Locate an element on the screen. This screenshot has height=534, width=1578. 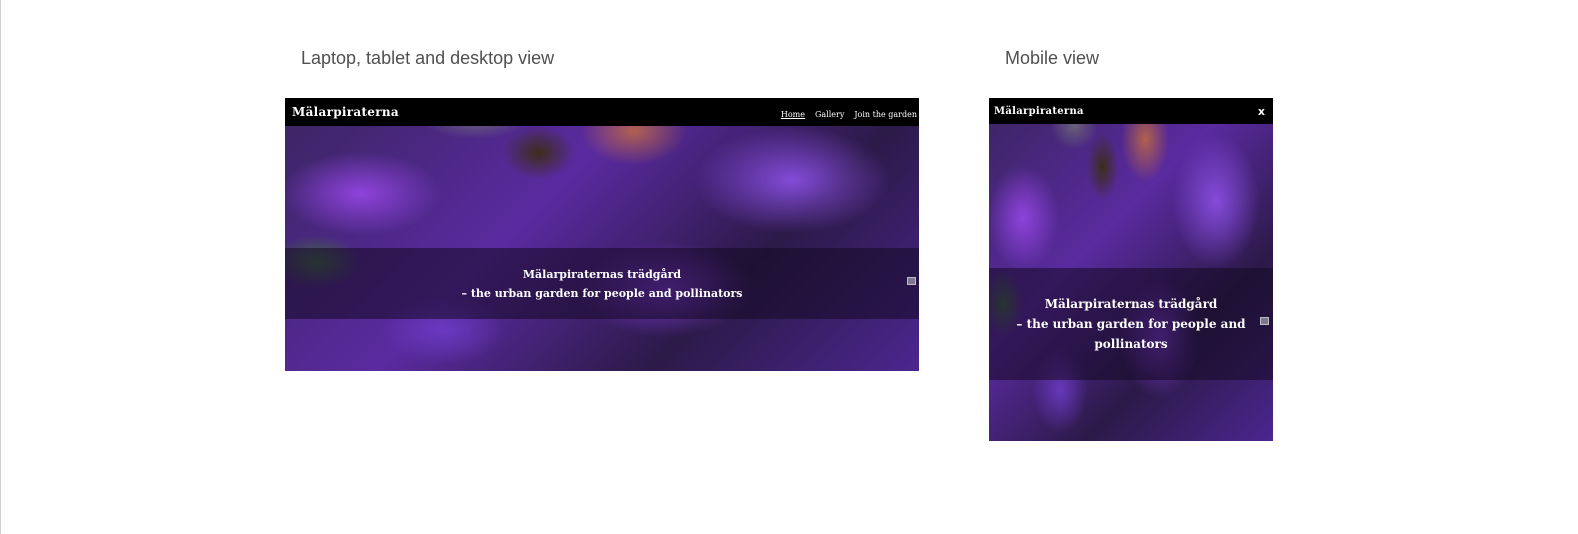
nav-links: Home Gallery Join the garden is located at coordinates (849, 114).